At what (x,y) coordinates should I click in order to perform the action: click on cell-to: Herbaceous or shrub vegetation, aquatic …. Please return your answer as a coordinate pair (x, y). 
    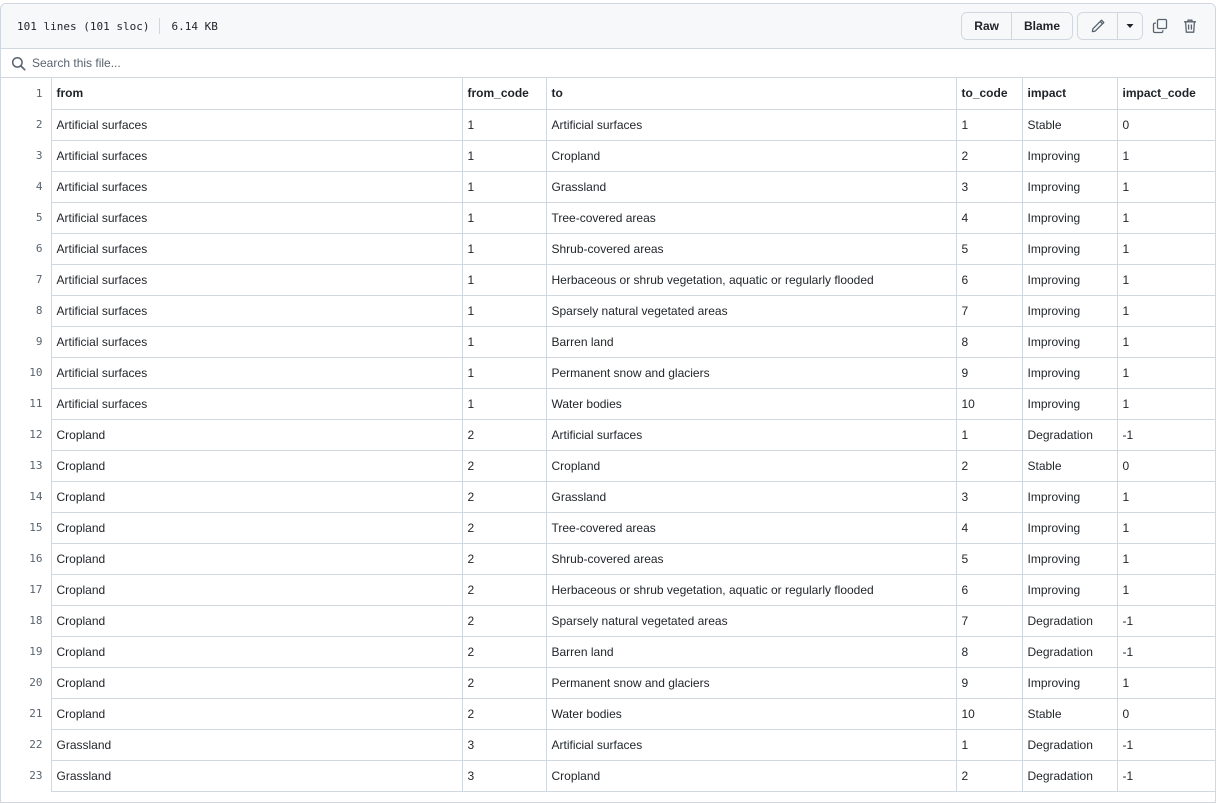
    Looking at the image, I should click on (751, 279).